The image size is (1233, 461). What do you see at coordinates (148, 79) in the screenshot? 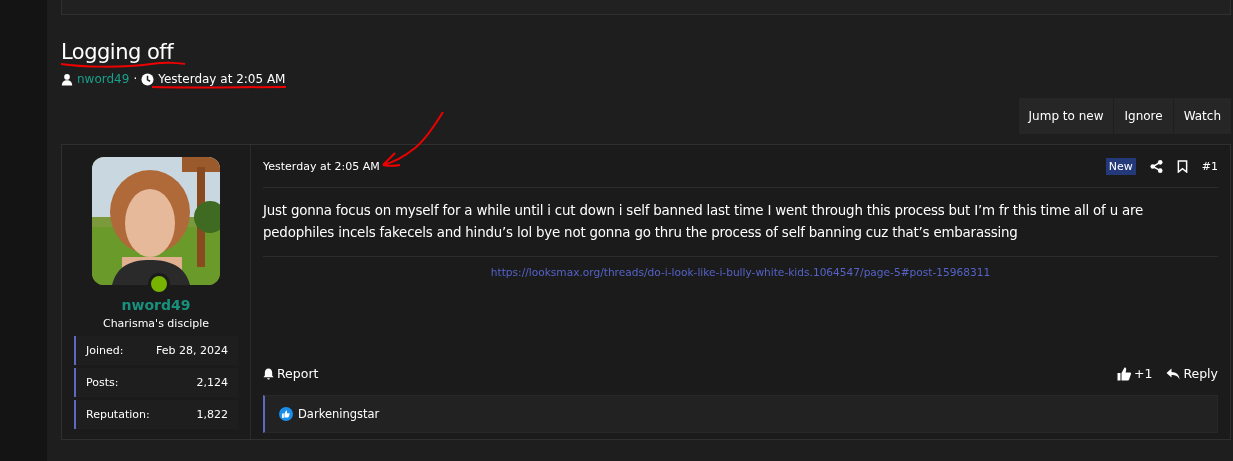
I see `clock-icon` at bounding box center [148, 79].